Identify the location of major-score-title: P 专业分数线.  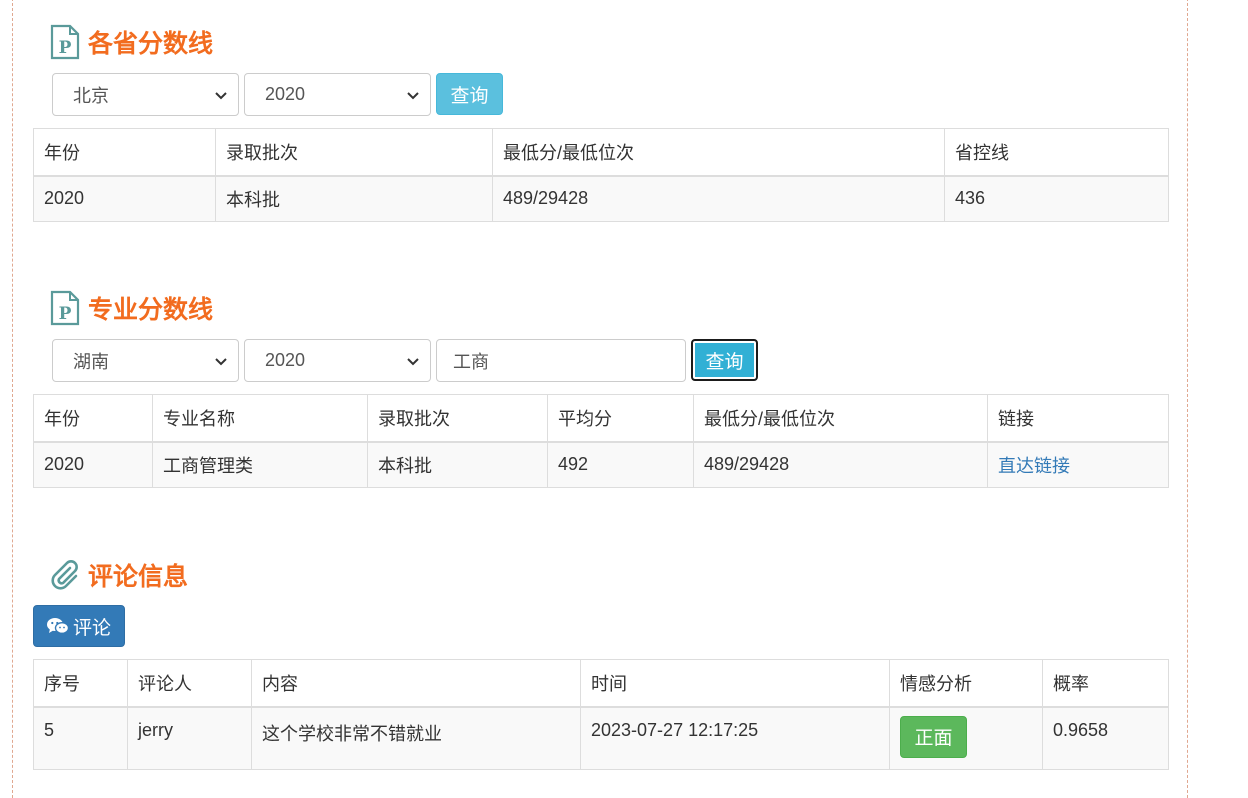
(131, 308).